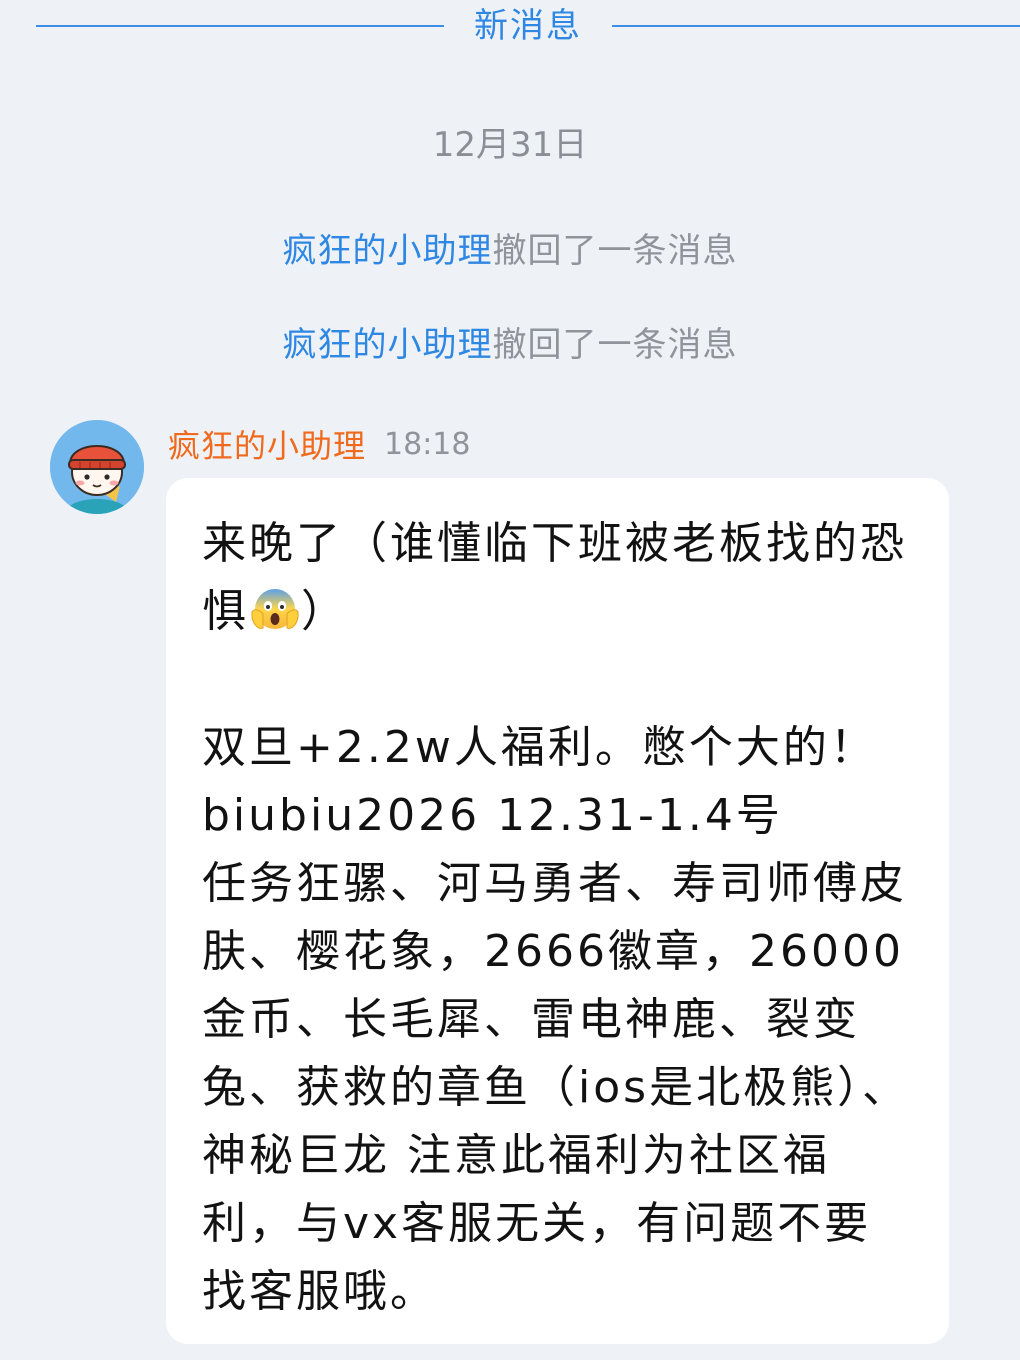  I want to click on avatar-cartoon-red-hat-icon, so click(97, 467).